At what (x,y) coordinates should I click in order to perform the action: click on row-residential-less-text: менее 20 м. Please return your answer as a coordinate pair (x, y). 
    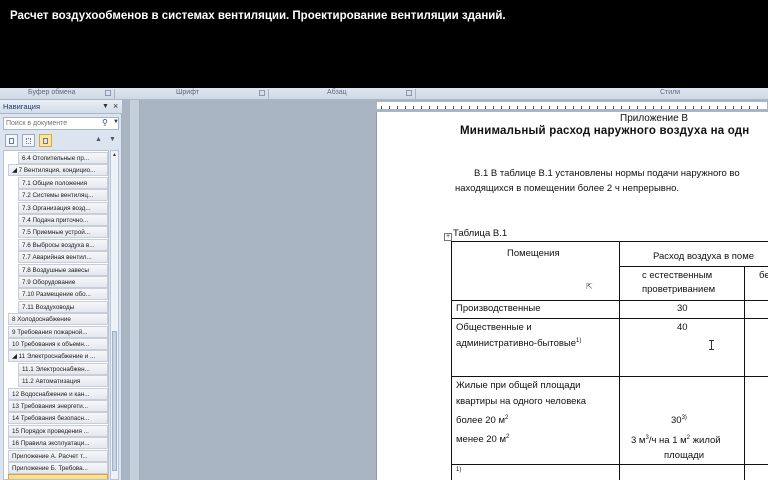
    Looking at the image, I should click on (481, 440).